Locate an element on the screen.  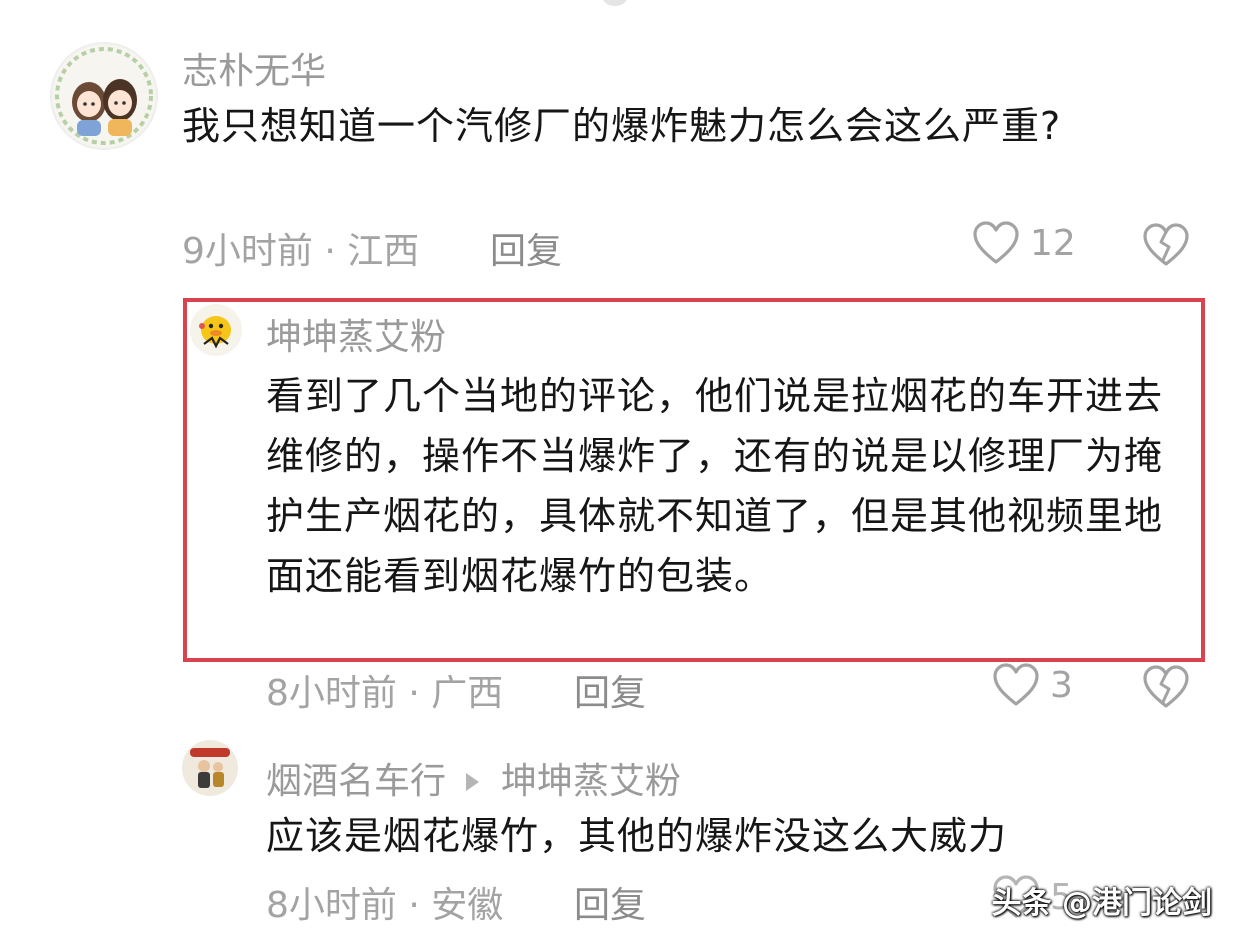
like-button: 3 is located at coordinates (1032, 685).